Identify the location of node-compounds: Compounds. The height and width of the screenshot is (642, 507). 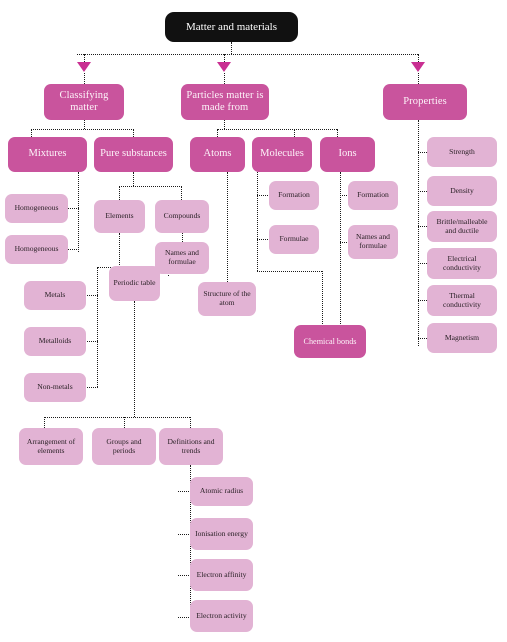
(182, 216).